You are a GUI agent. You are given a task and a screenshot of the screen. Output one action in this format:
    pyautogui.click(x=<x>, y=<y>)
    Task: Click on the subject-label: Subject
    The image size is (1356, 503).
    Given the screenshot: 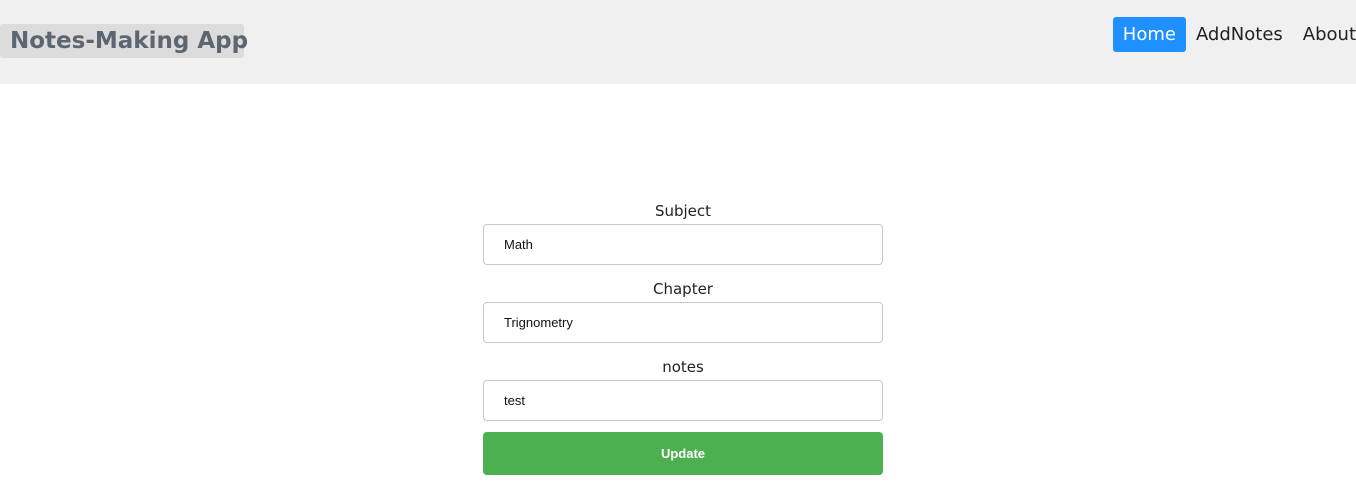 What is the action you would take?
    pyautogui.click(x=683, y=211)
    